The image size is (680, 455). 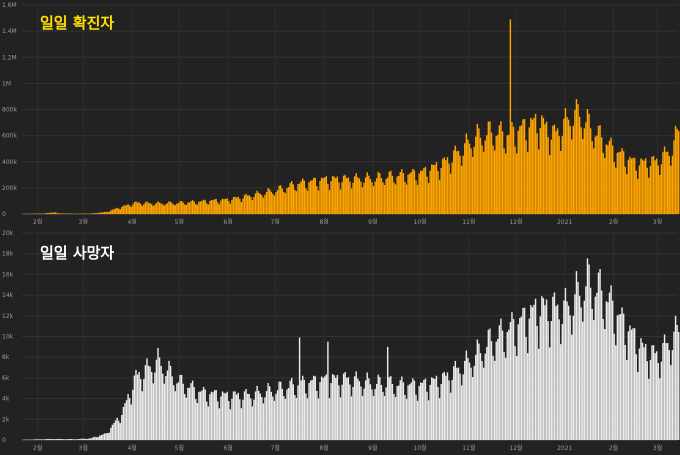 I want to click on x-tick-label: 2월, so click(x=37, y=448).